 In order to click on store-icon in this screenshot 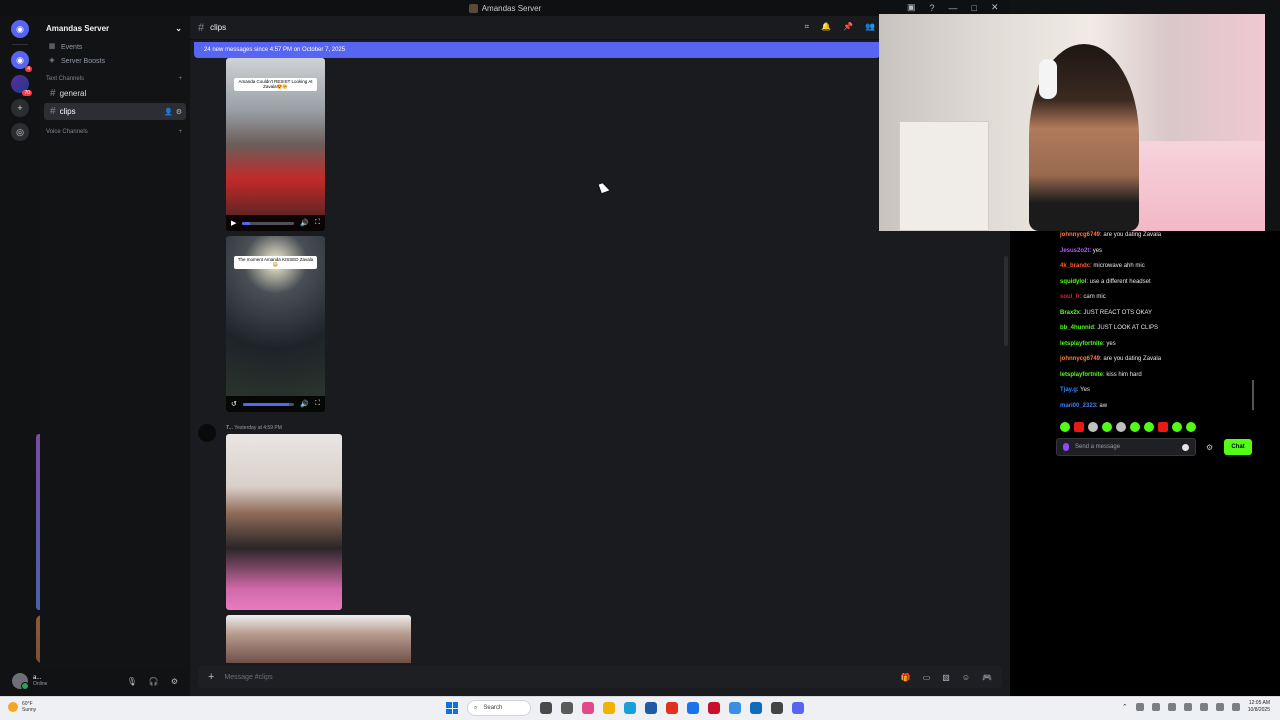, I will do `click(651, 708)`.